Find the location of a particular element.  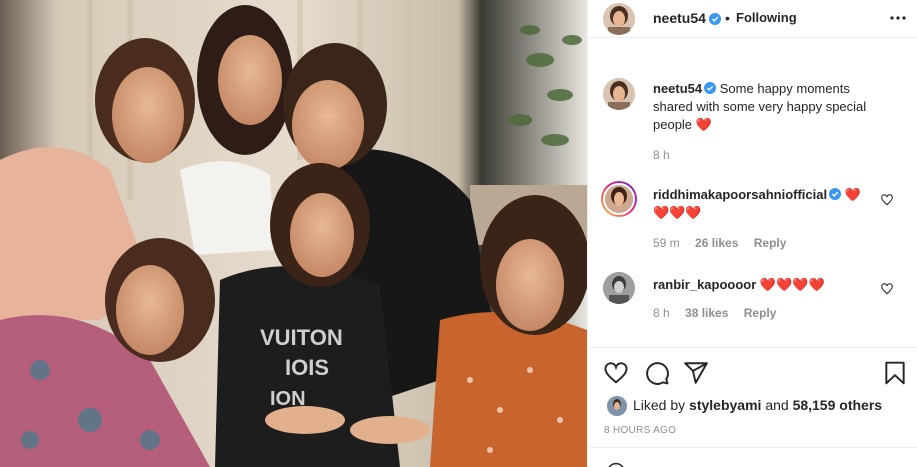

comment-time: 59 m is located at coordinates (666, 243).